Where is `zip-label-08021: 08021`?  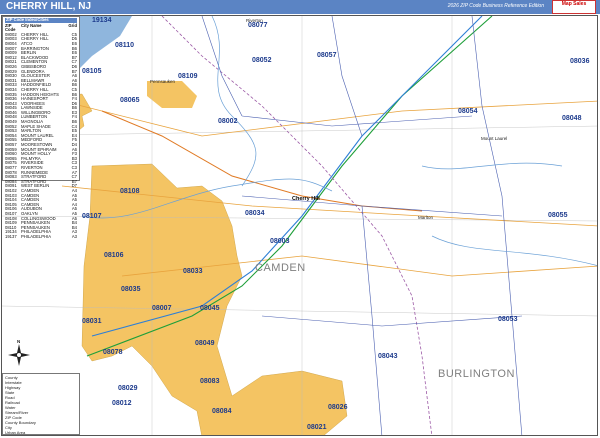 zip-label-08021: 08021 is located at coordinates (317, 427).